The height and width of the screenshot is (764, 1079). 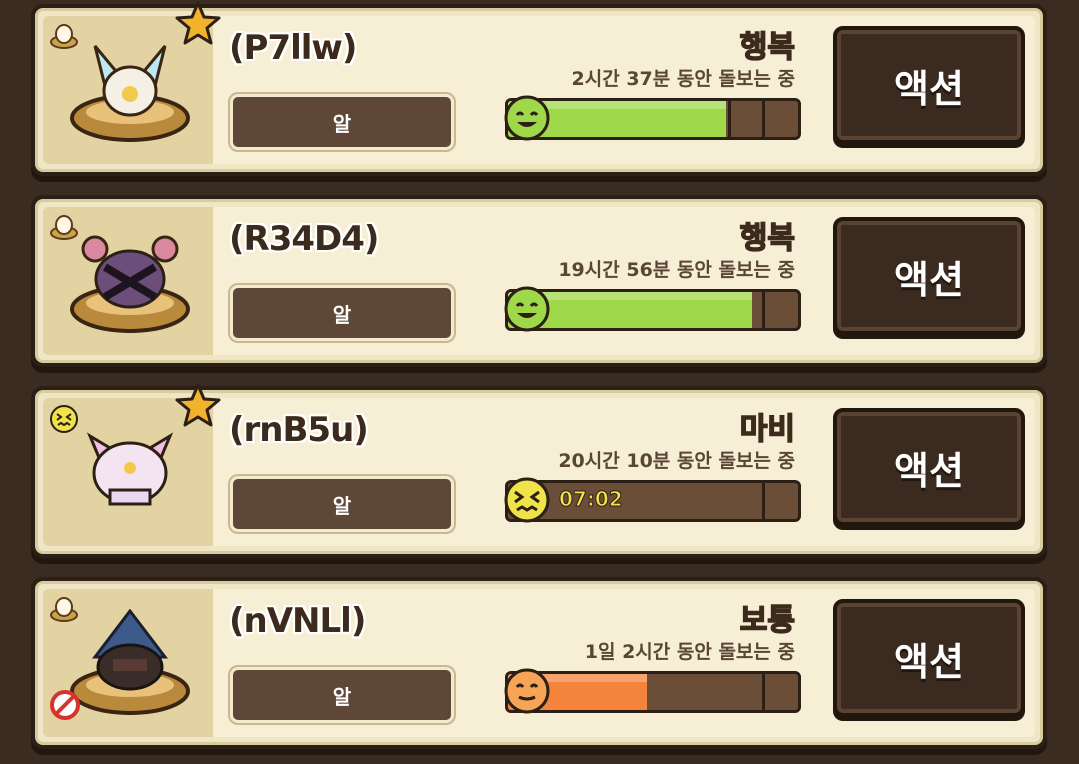 What do you see at coordinates (527, 691) in the screenshot?
I see `neutral-face-icon` at bounding box center [527, 691].